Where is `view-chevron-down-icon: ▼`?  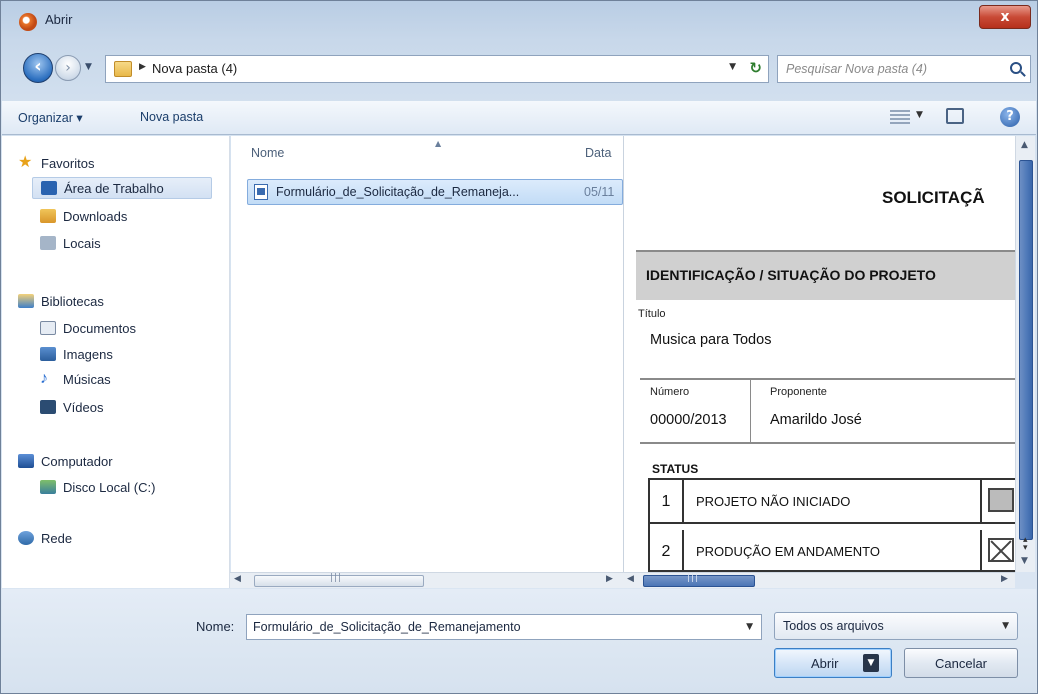 view-chevron-down-icon: ▼ is located at coordinates (919, 115).